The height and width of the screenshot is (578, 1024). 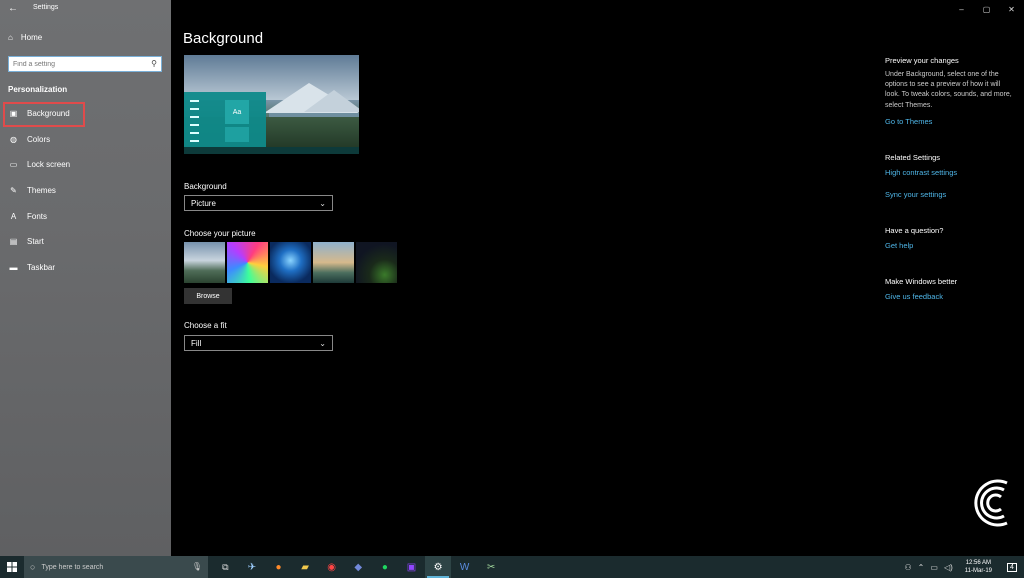 I want to click on go-to-themes-link: Go to Themes, so click(x=908, y=121).